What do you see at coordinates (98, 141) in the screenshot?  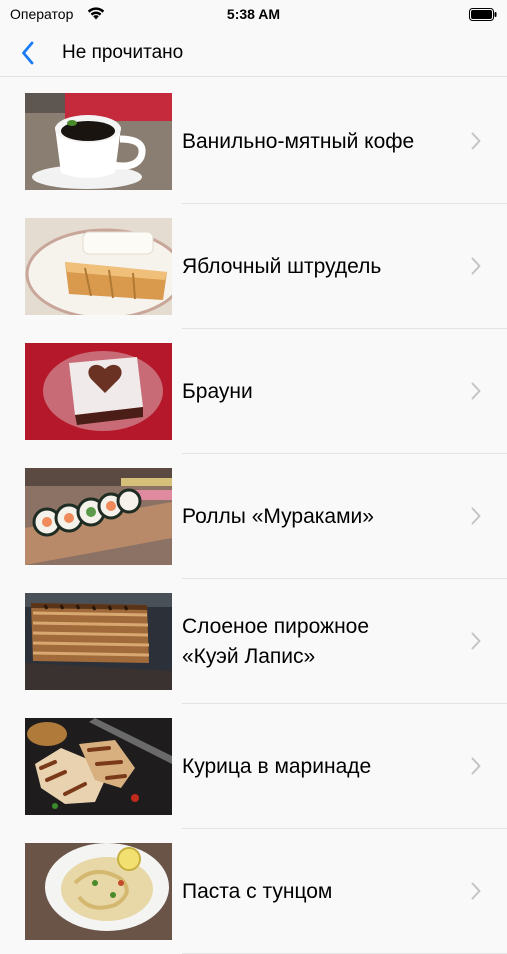 I see `coffee-cup-image` at bounding box center [98, 141].